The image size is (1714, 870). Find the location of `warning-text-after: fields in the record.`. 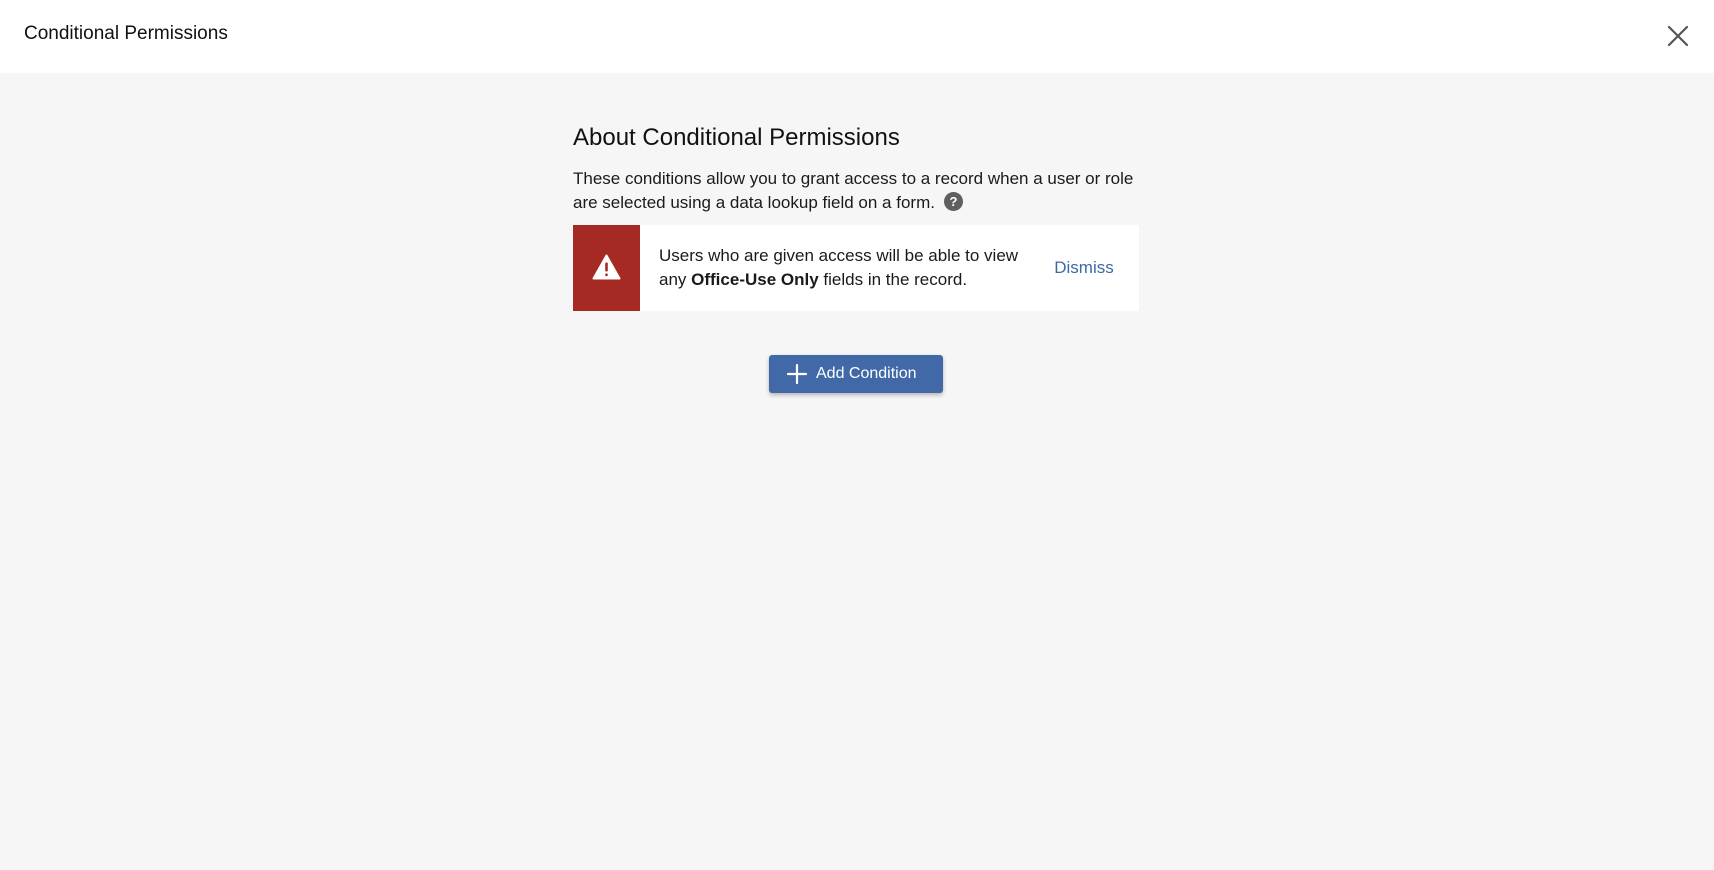

warning-text-after: fields in the record. is located at coordinates (893, 279).